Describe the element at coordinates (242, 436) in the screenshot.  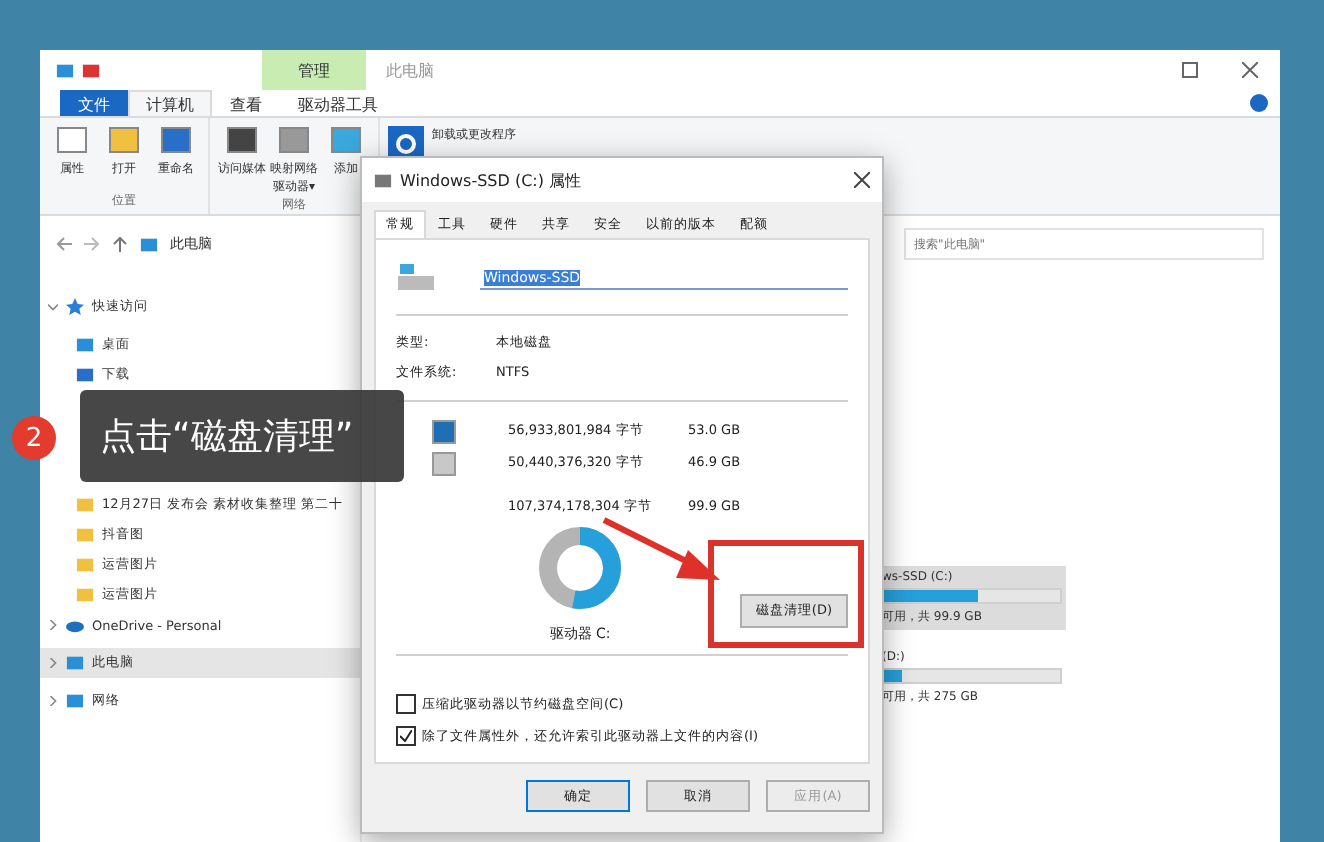
I see `callout-tooltip: 点击“磁盘清理”` at that location.